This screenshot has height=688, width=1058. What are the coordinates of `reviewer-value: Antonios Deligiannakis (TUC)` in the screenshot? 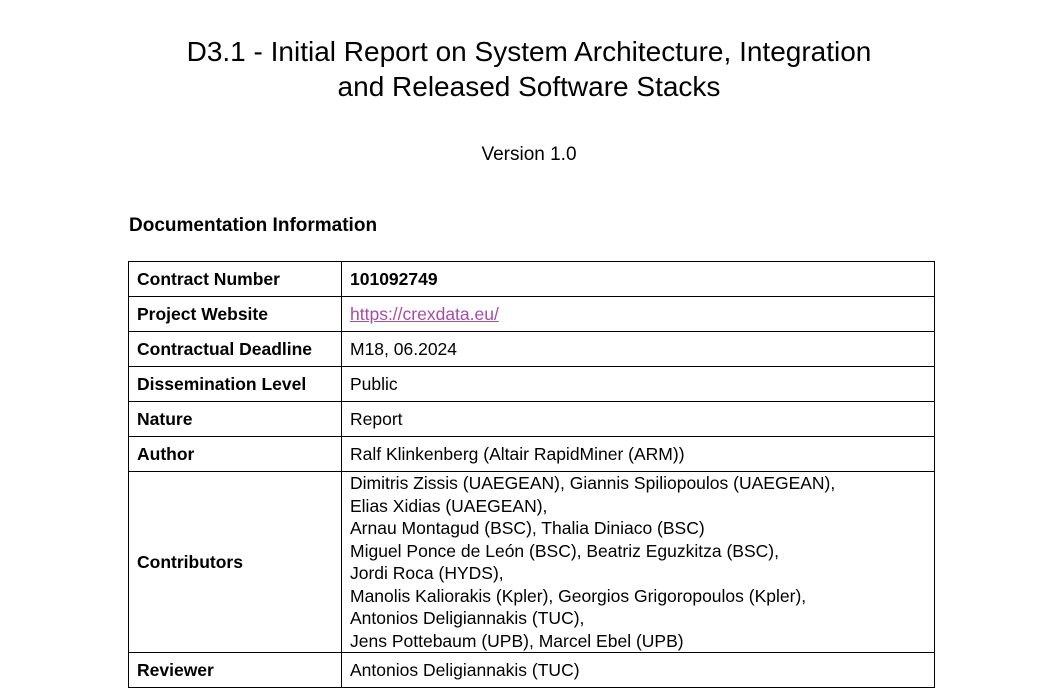 It's located at (638, 670).